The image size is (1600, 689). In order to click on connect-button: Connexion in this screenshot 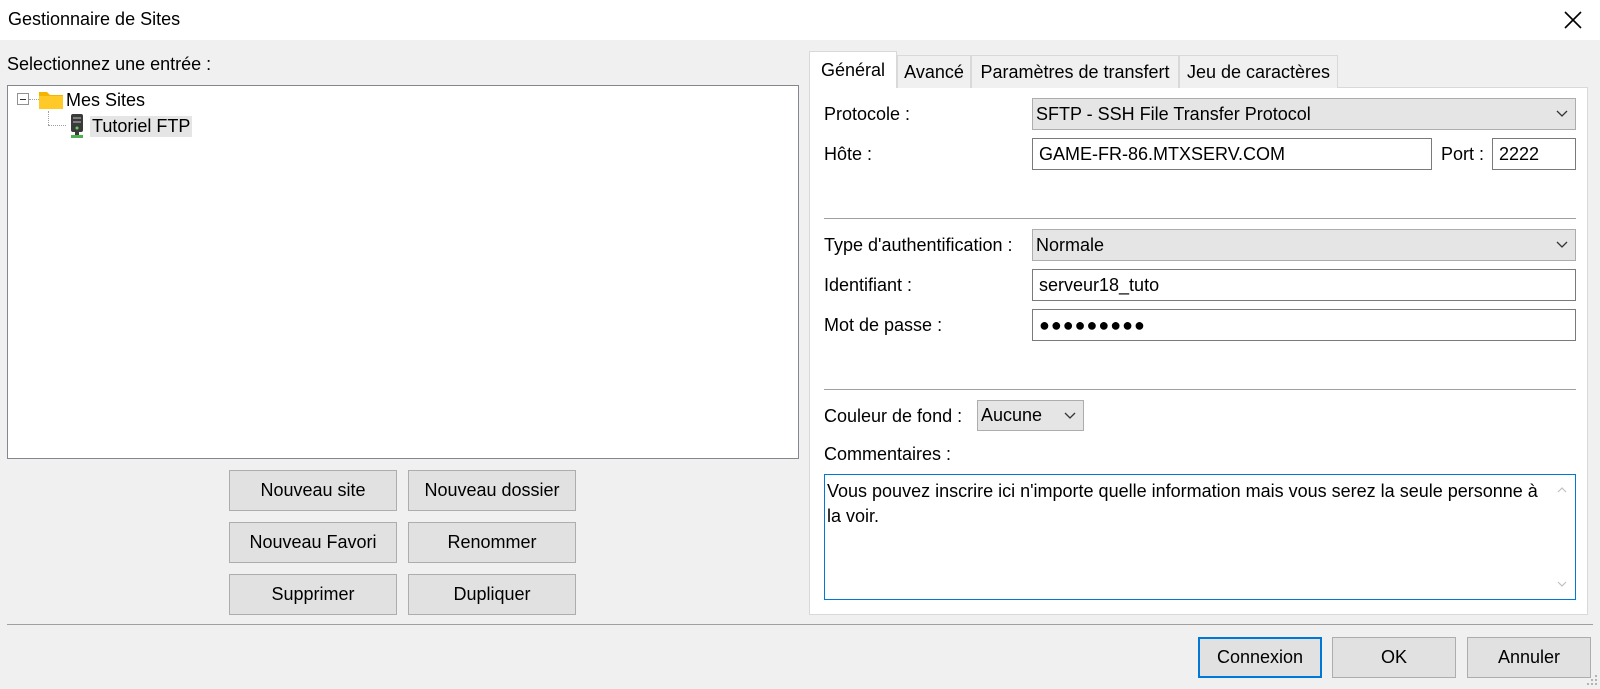, I will do `click(1260, 657)`.